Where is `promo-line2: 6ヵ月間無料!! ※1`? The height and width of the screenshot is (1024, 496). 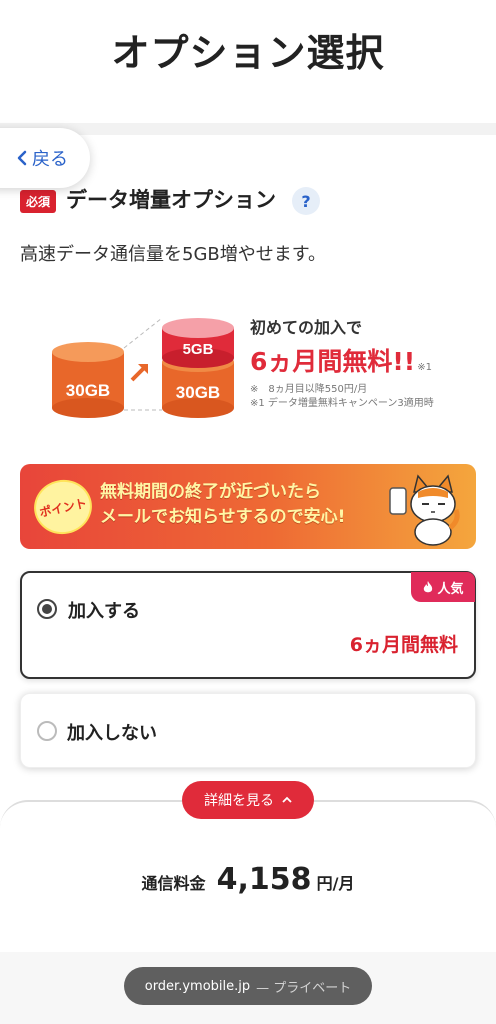 promo-line2: 6ヵ月間無料!! ※1 is located at coordinates (370, 360).